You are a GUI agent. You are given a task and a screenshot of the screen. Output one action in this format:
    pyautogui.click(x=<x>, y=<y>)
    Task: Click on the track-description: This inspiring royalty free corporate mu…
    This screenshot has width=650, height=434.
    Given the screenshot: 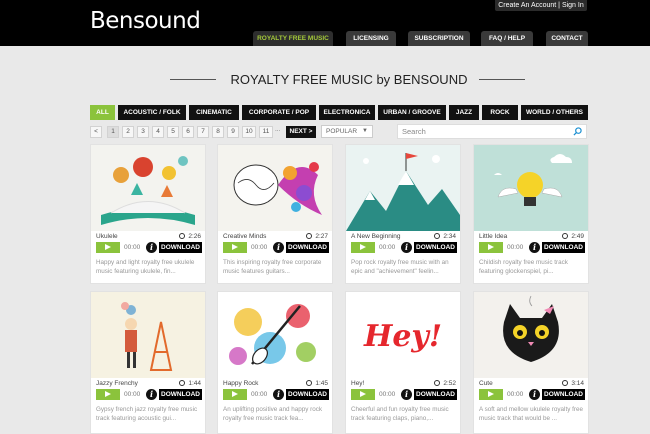 What is the action you would take?
    pyautogui.click(x=272, y=267)
    